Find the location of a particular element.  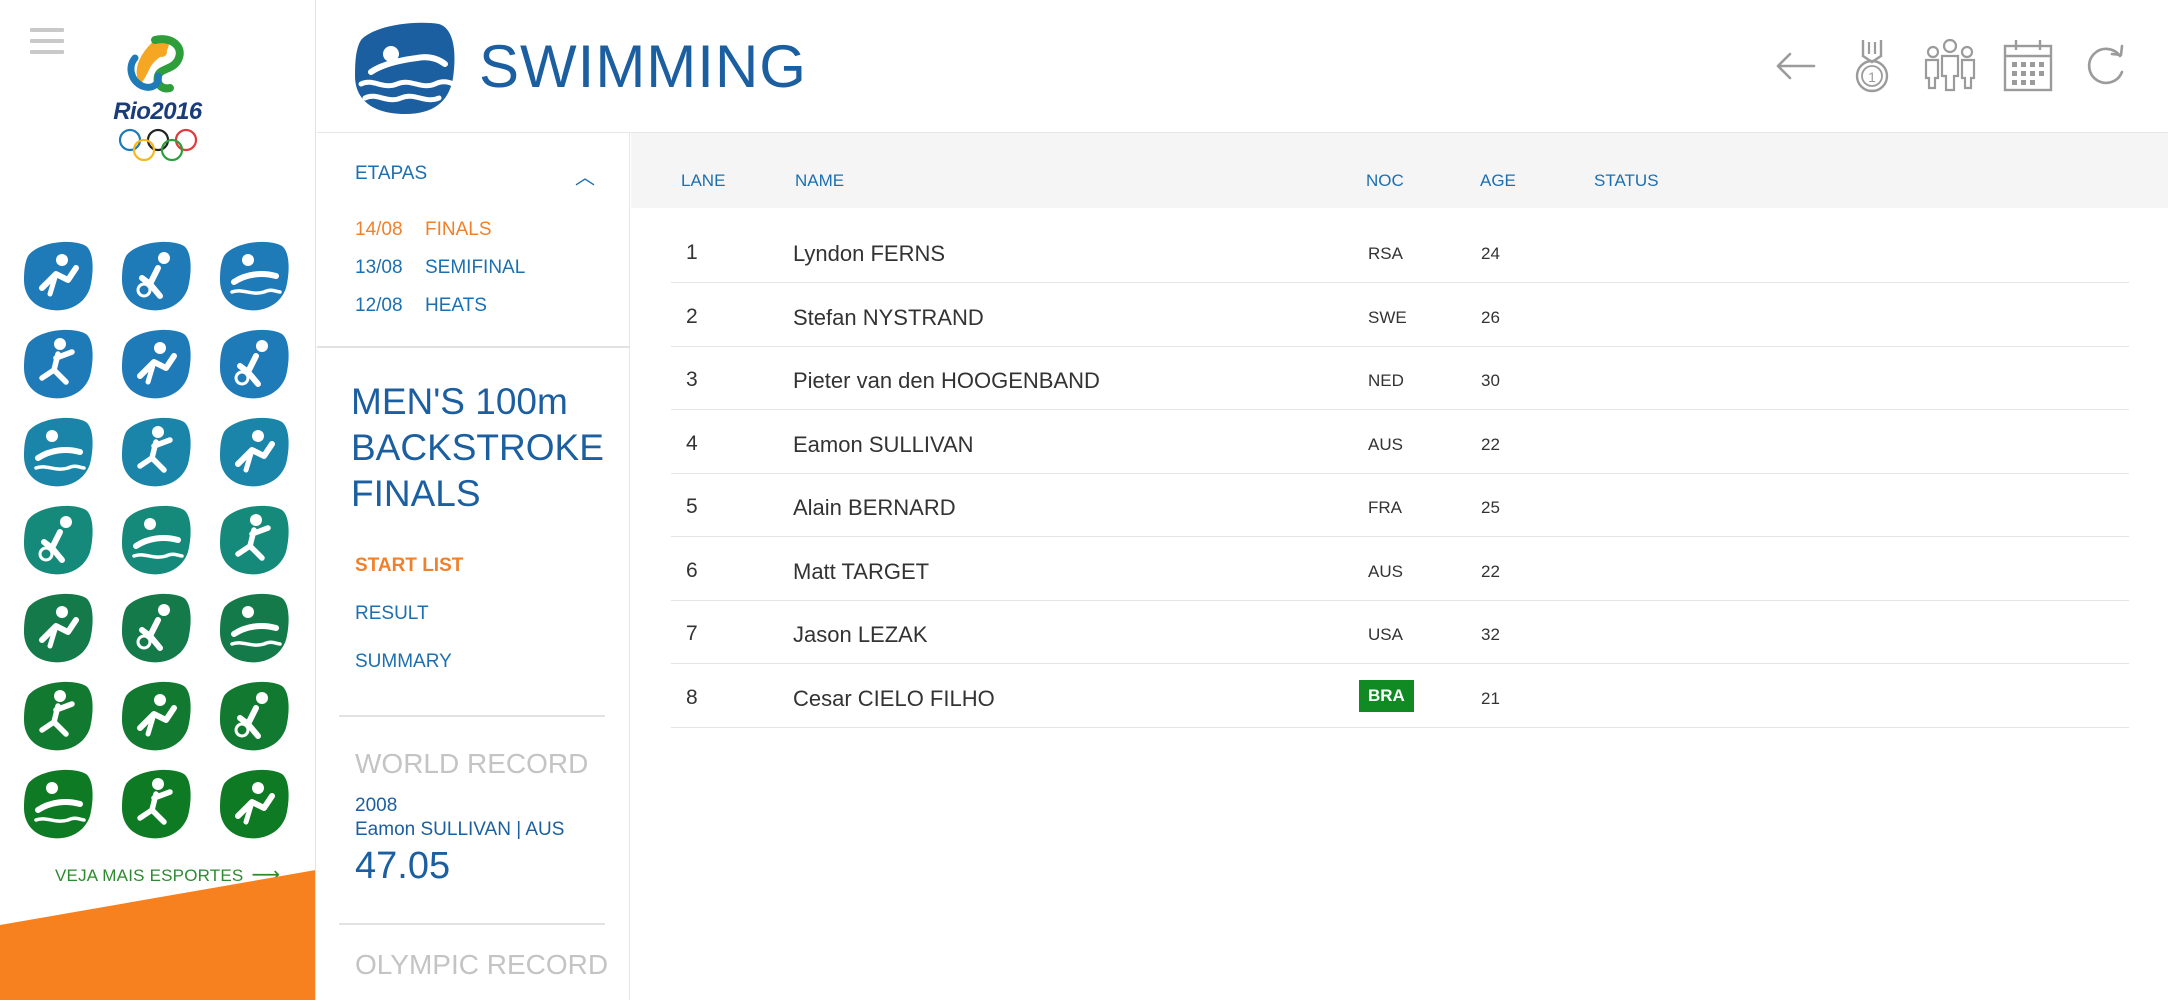

sports-sidebar: Rio2016 VEJA MAIS ESPORTES ⟶ is located at coordinates (158, 500).